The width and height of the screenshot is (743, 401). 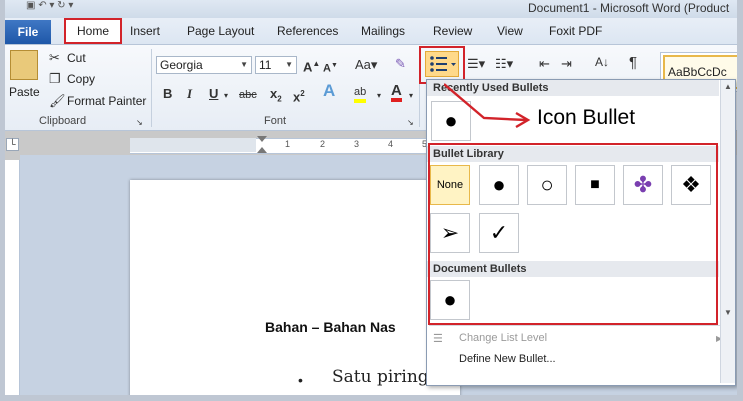 What do you see at coordinates (167, 94) in the screenshot?
I see `bold-icon: B` at bounding box center [167, 94].